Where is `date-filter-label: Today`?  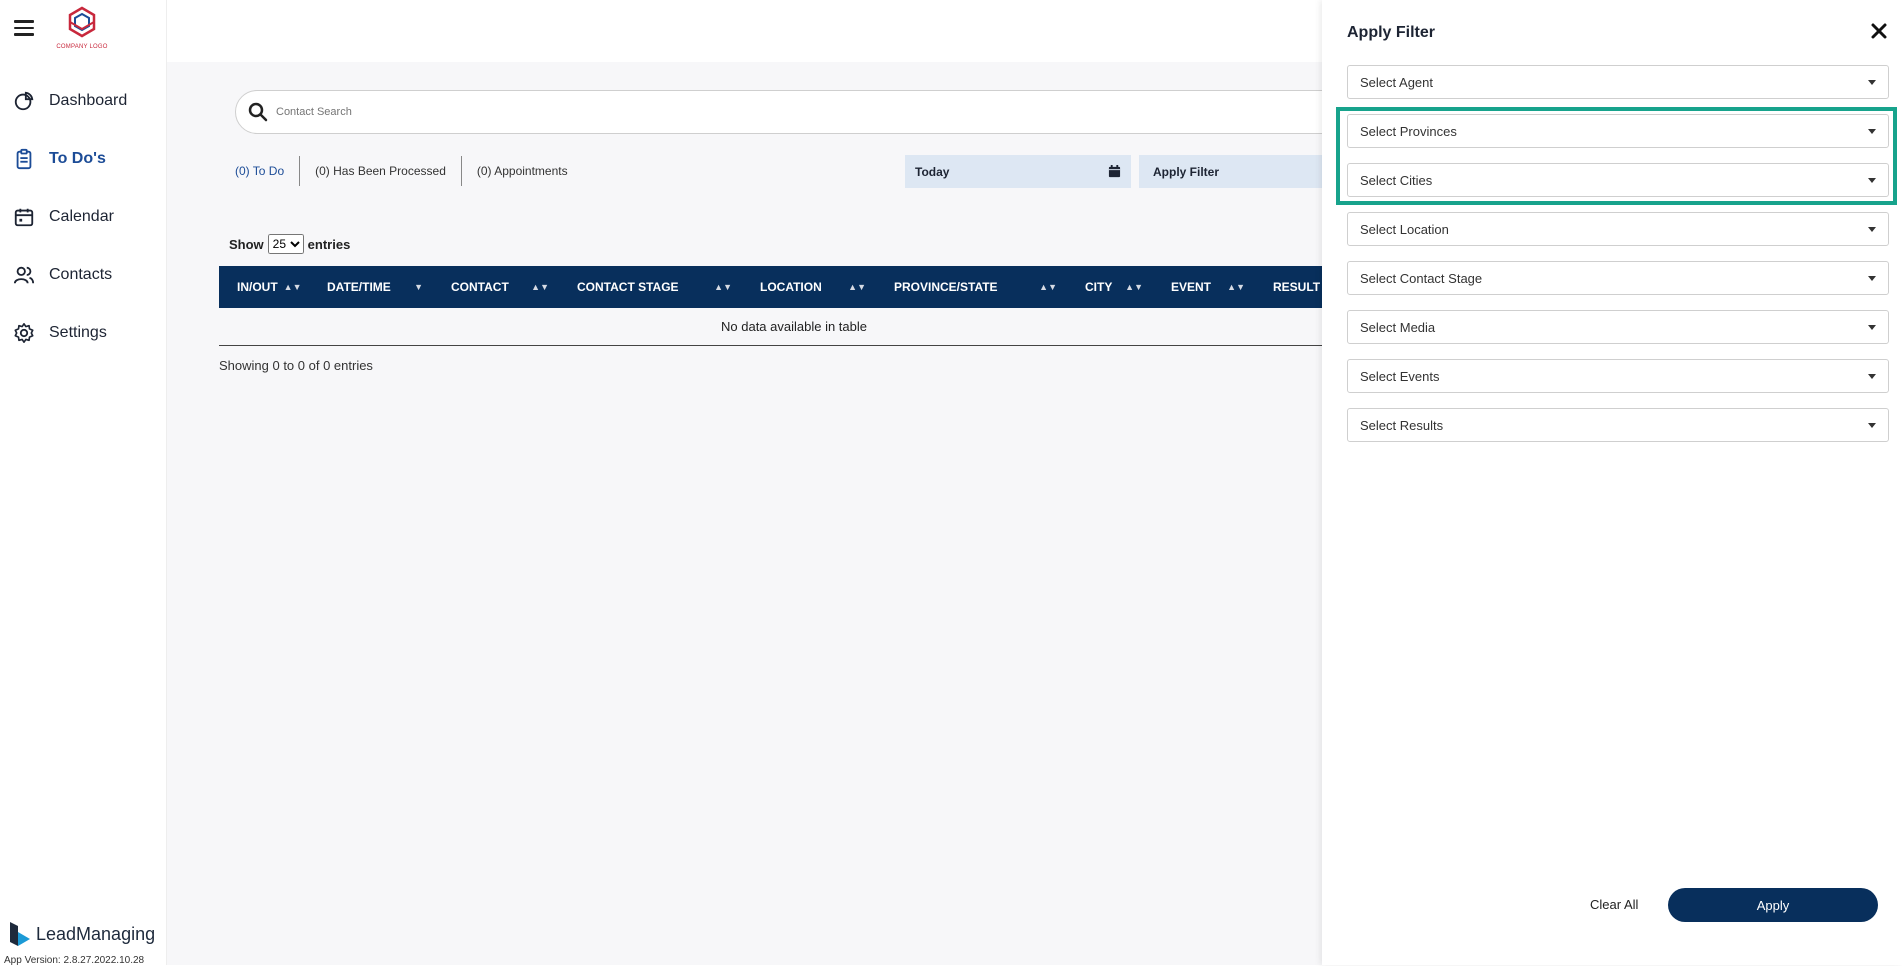 date-filter-label: Today is located at coordinates (932, 171).